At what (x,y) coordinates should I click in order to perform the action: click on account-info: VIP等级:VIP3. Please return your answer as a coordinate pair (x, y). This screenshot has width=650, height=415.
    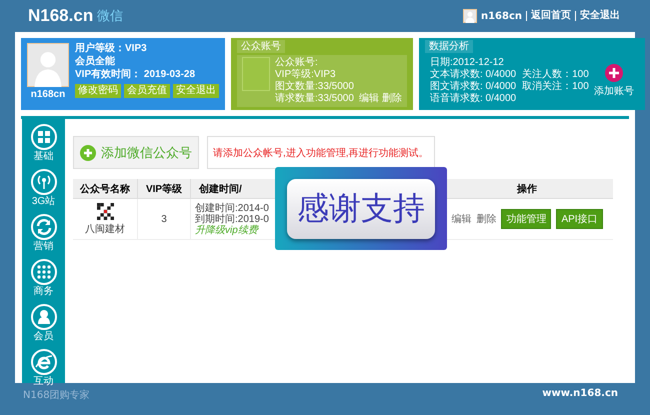
    Looking at the image, I should click on (306, 74).